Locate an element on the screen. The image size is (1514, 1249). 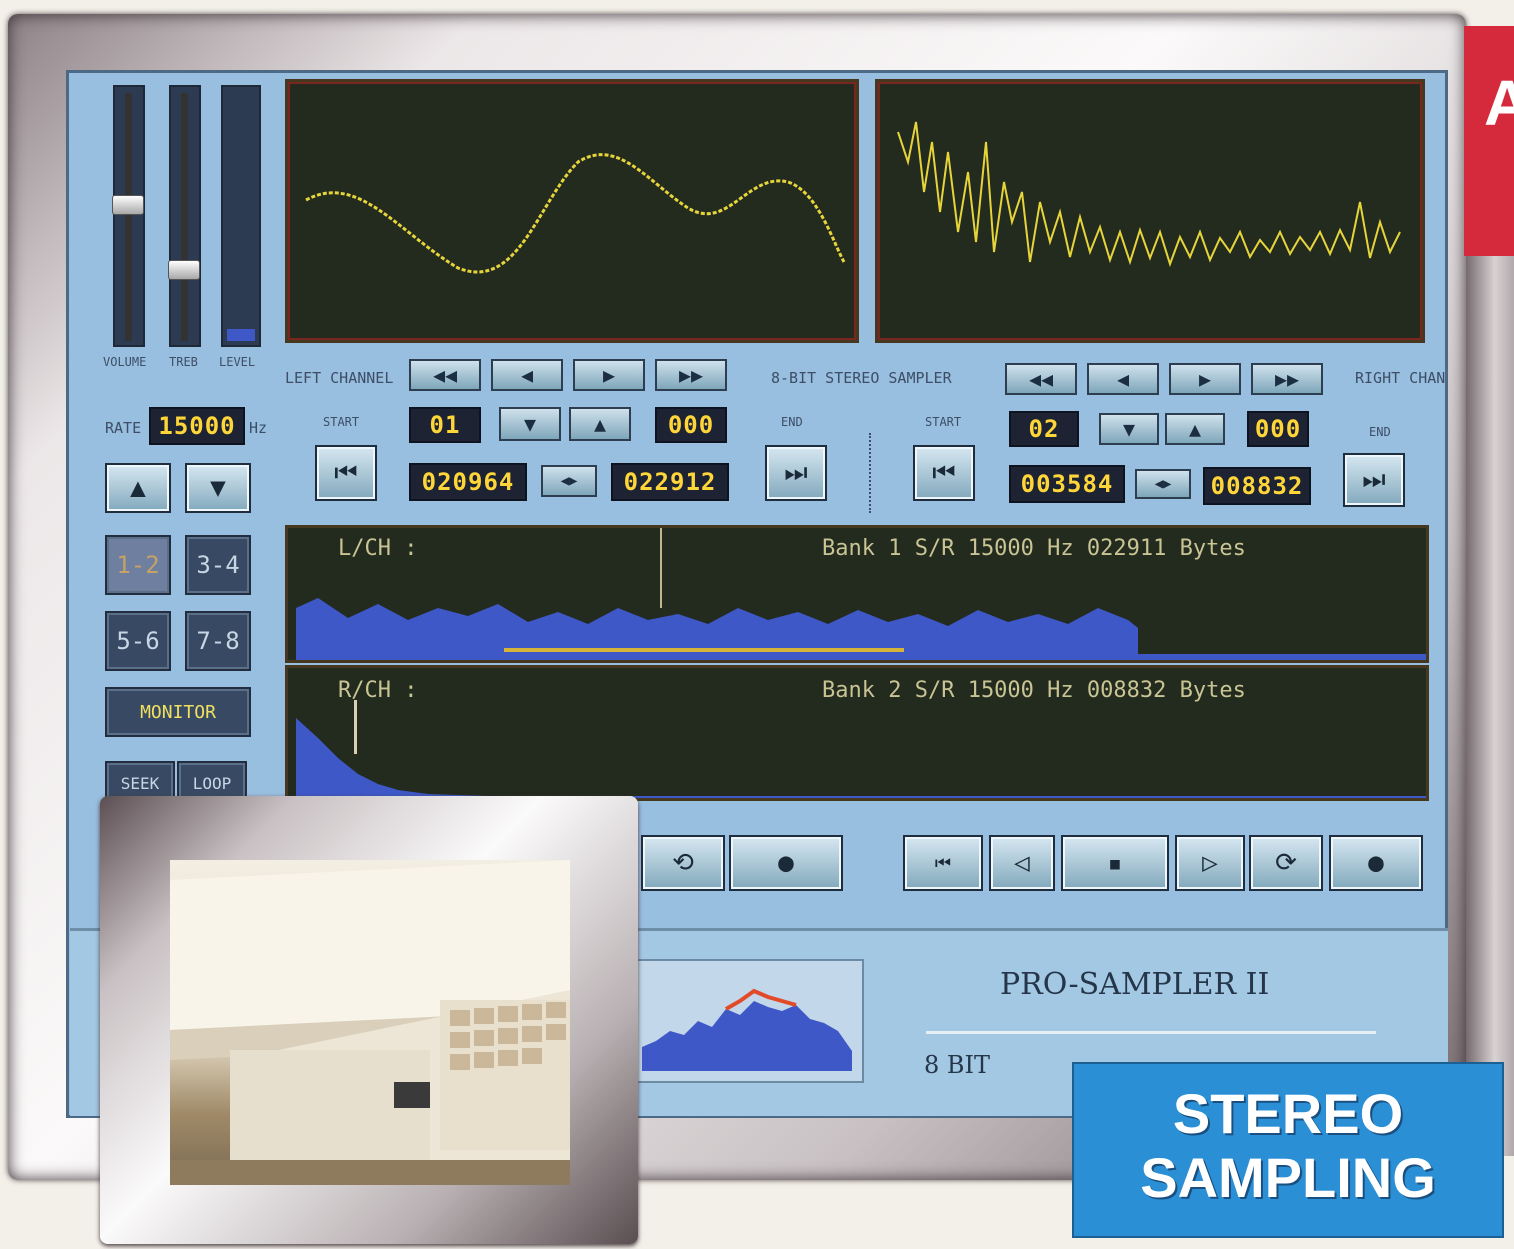
right-scroll-down-button: ▼ is located at coordinates (1129, 429).